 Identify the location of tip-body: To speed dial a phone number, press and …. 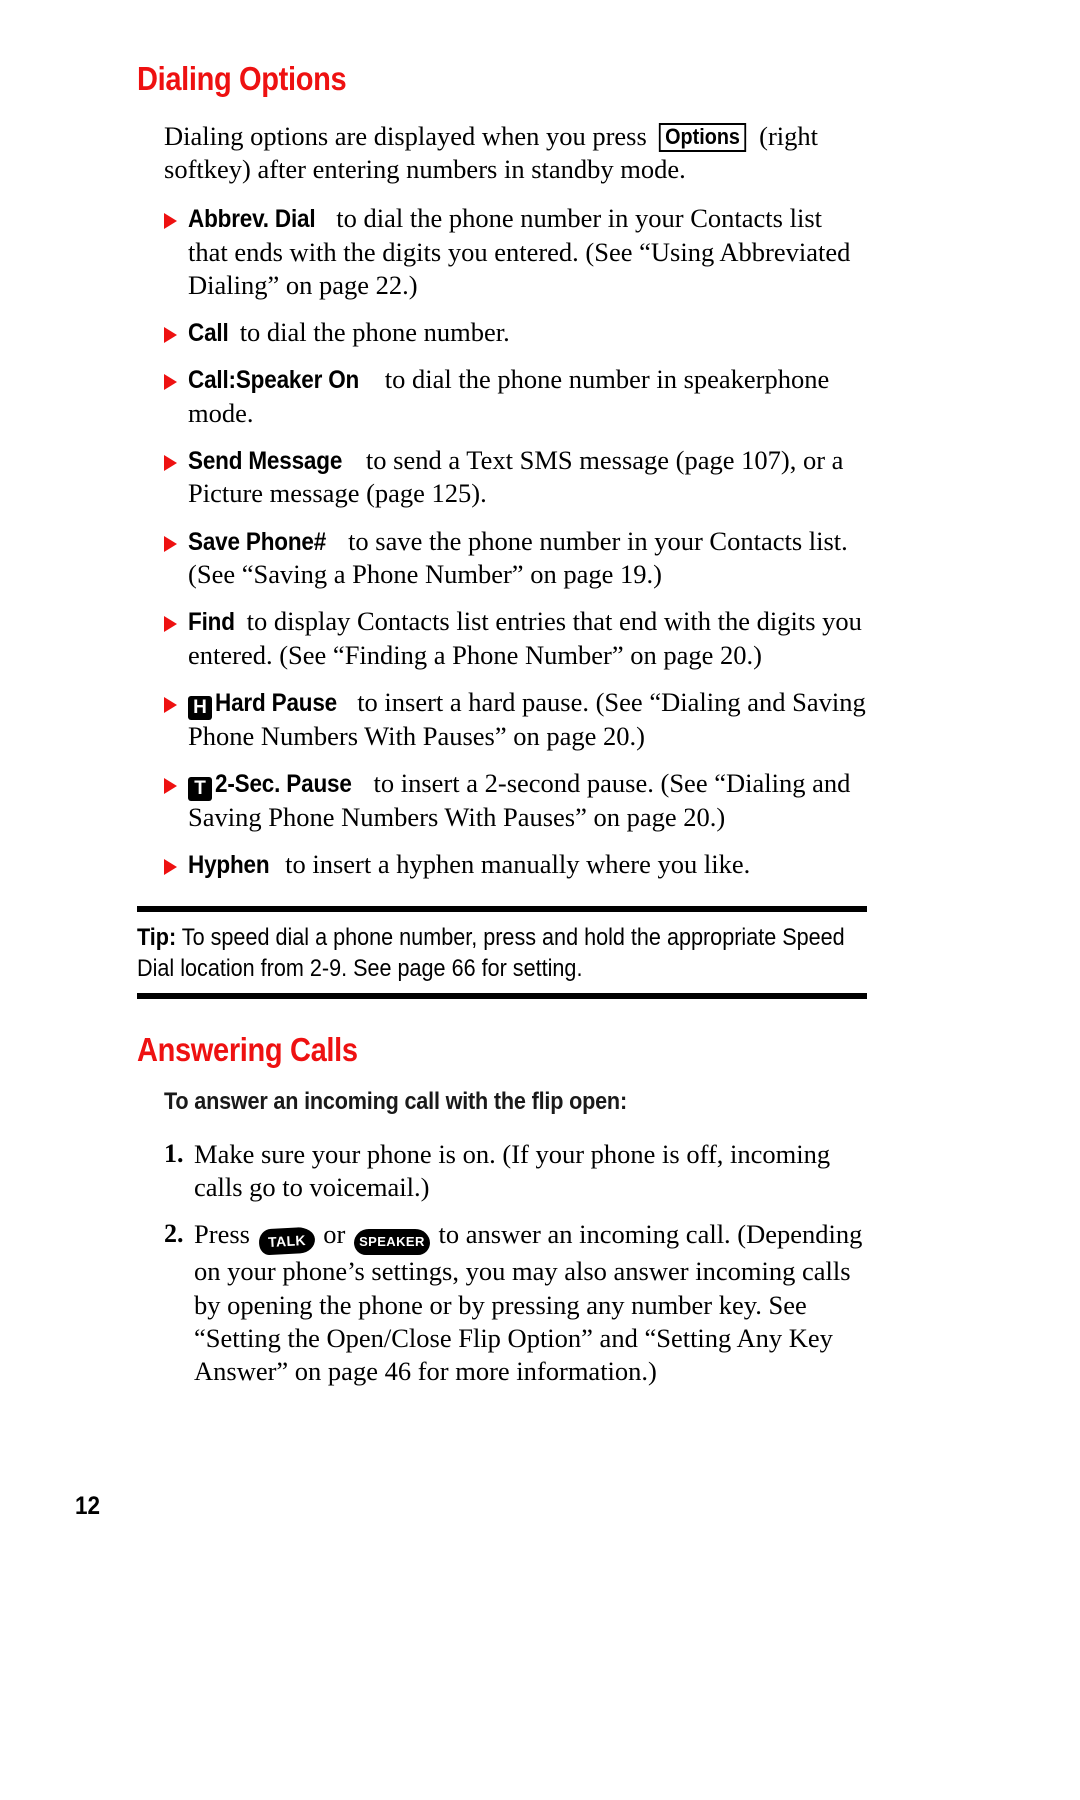
(491, 952).